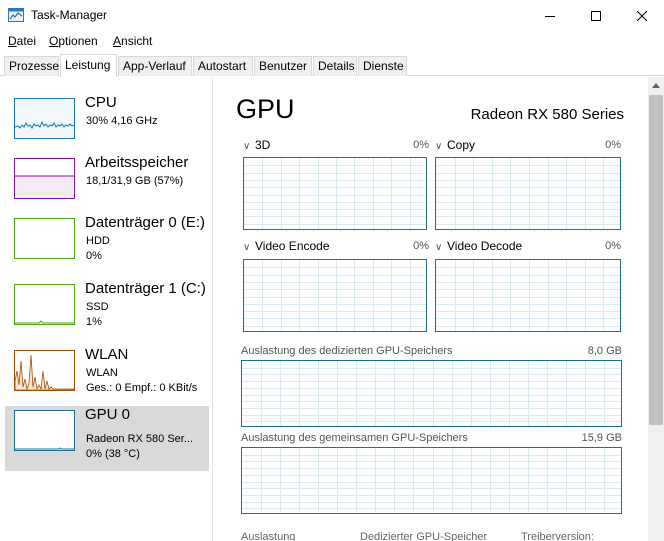 The image size is (664, 541). Describe the element at coordinates (265, 109) in the screenshot. I see `page-title: GPU` at that location.